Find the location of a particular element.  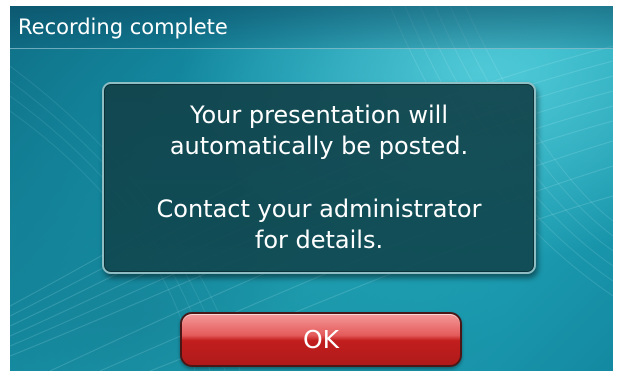

page-title: Recording complete is located at coordinates (123, 27).